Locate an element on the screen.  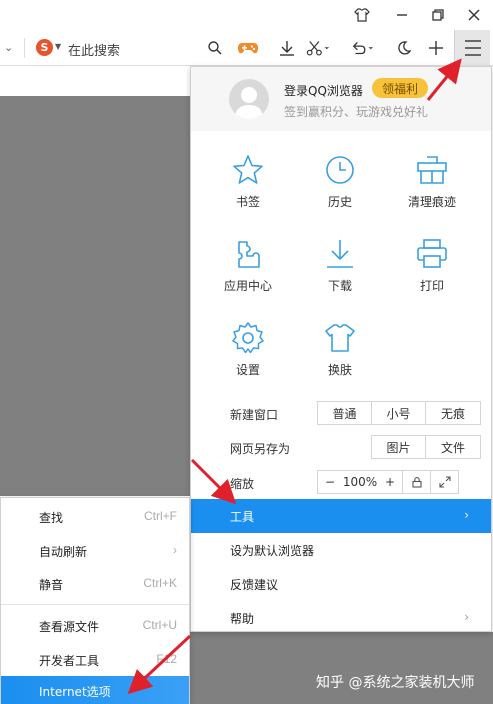
clock-icon is located at coordinates (340, 170).